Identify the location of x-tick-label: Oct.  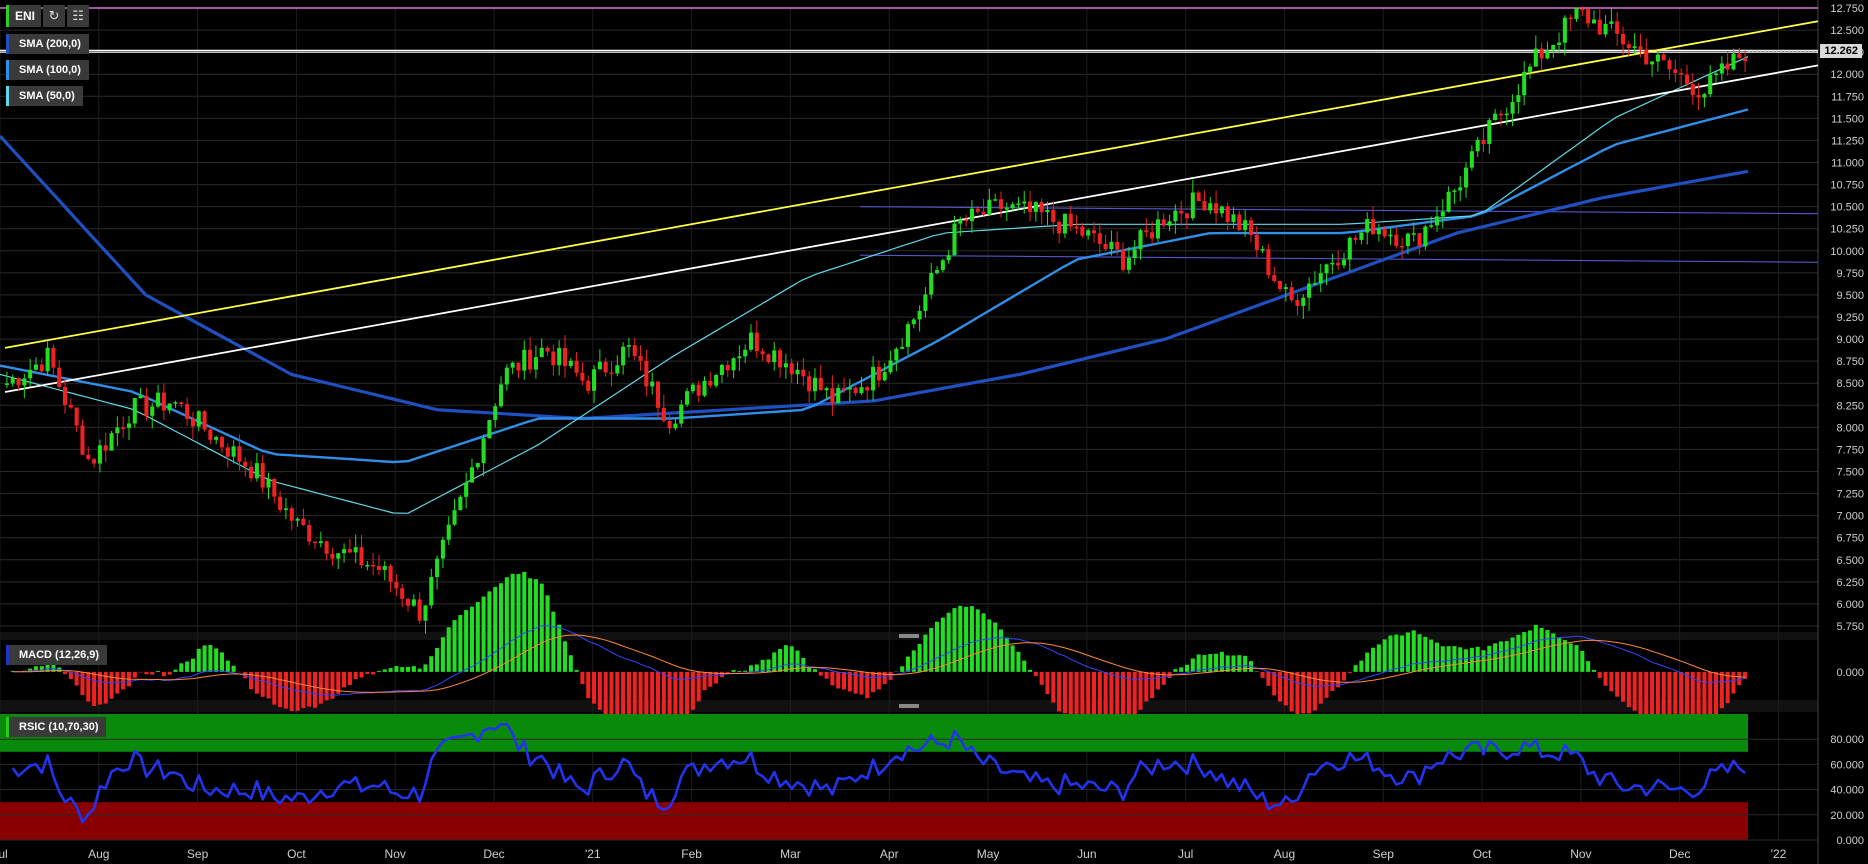
(1482, 854).